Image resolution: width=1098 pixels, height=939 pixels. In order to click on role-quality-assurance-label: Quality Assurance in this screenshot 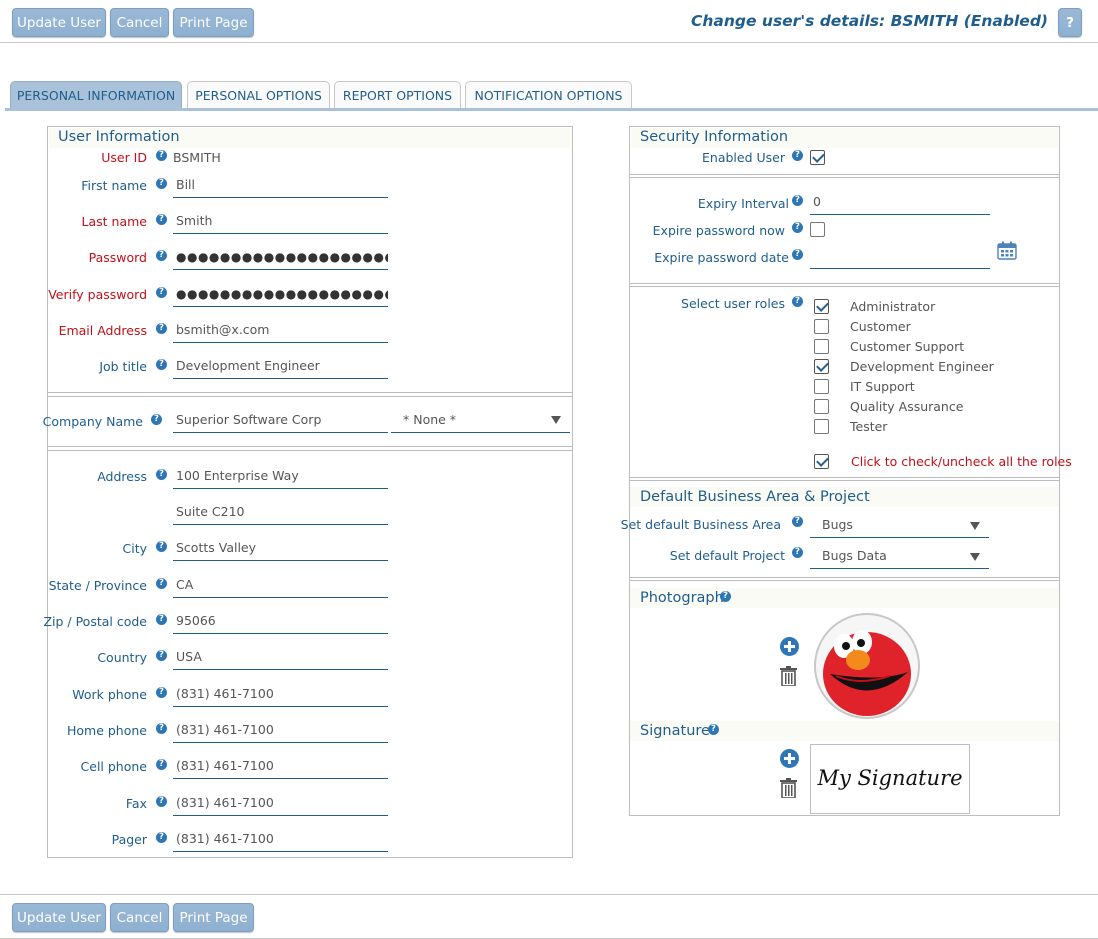, I will do `click(907, 406)`.